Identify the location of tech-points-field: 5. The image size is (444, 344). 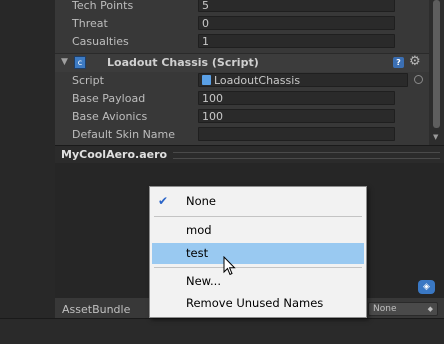
(296, 6).